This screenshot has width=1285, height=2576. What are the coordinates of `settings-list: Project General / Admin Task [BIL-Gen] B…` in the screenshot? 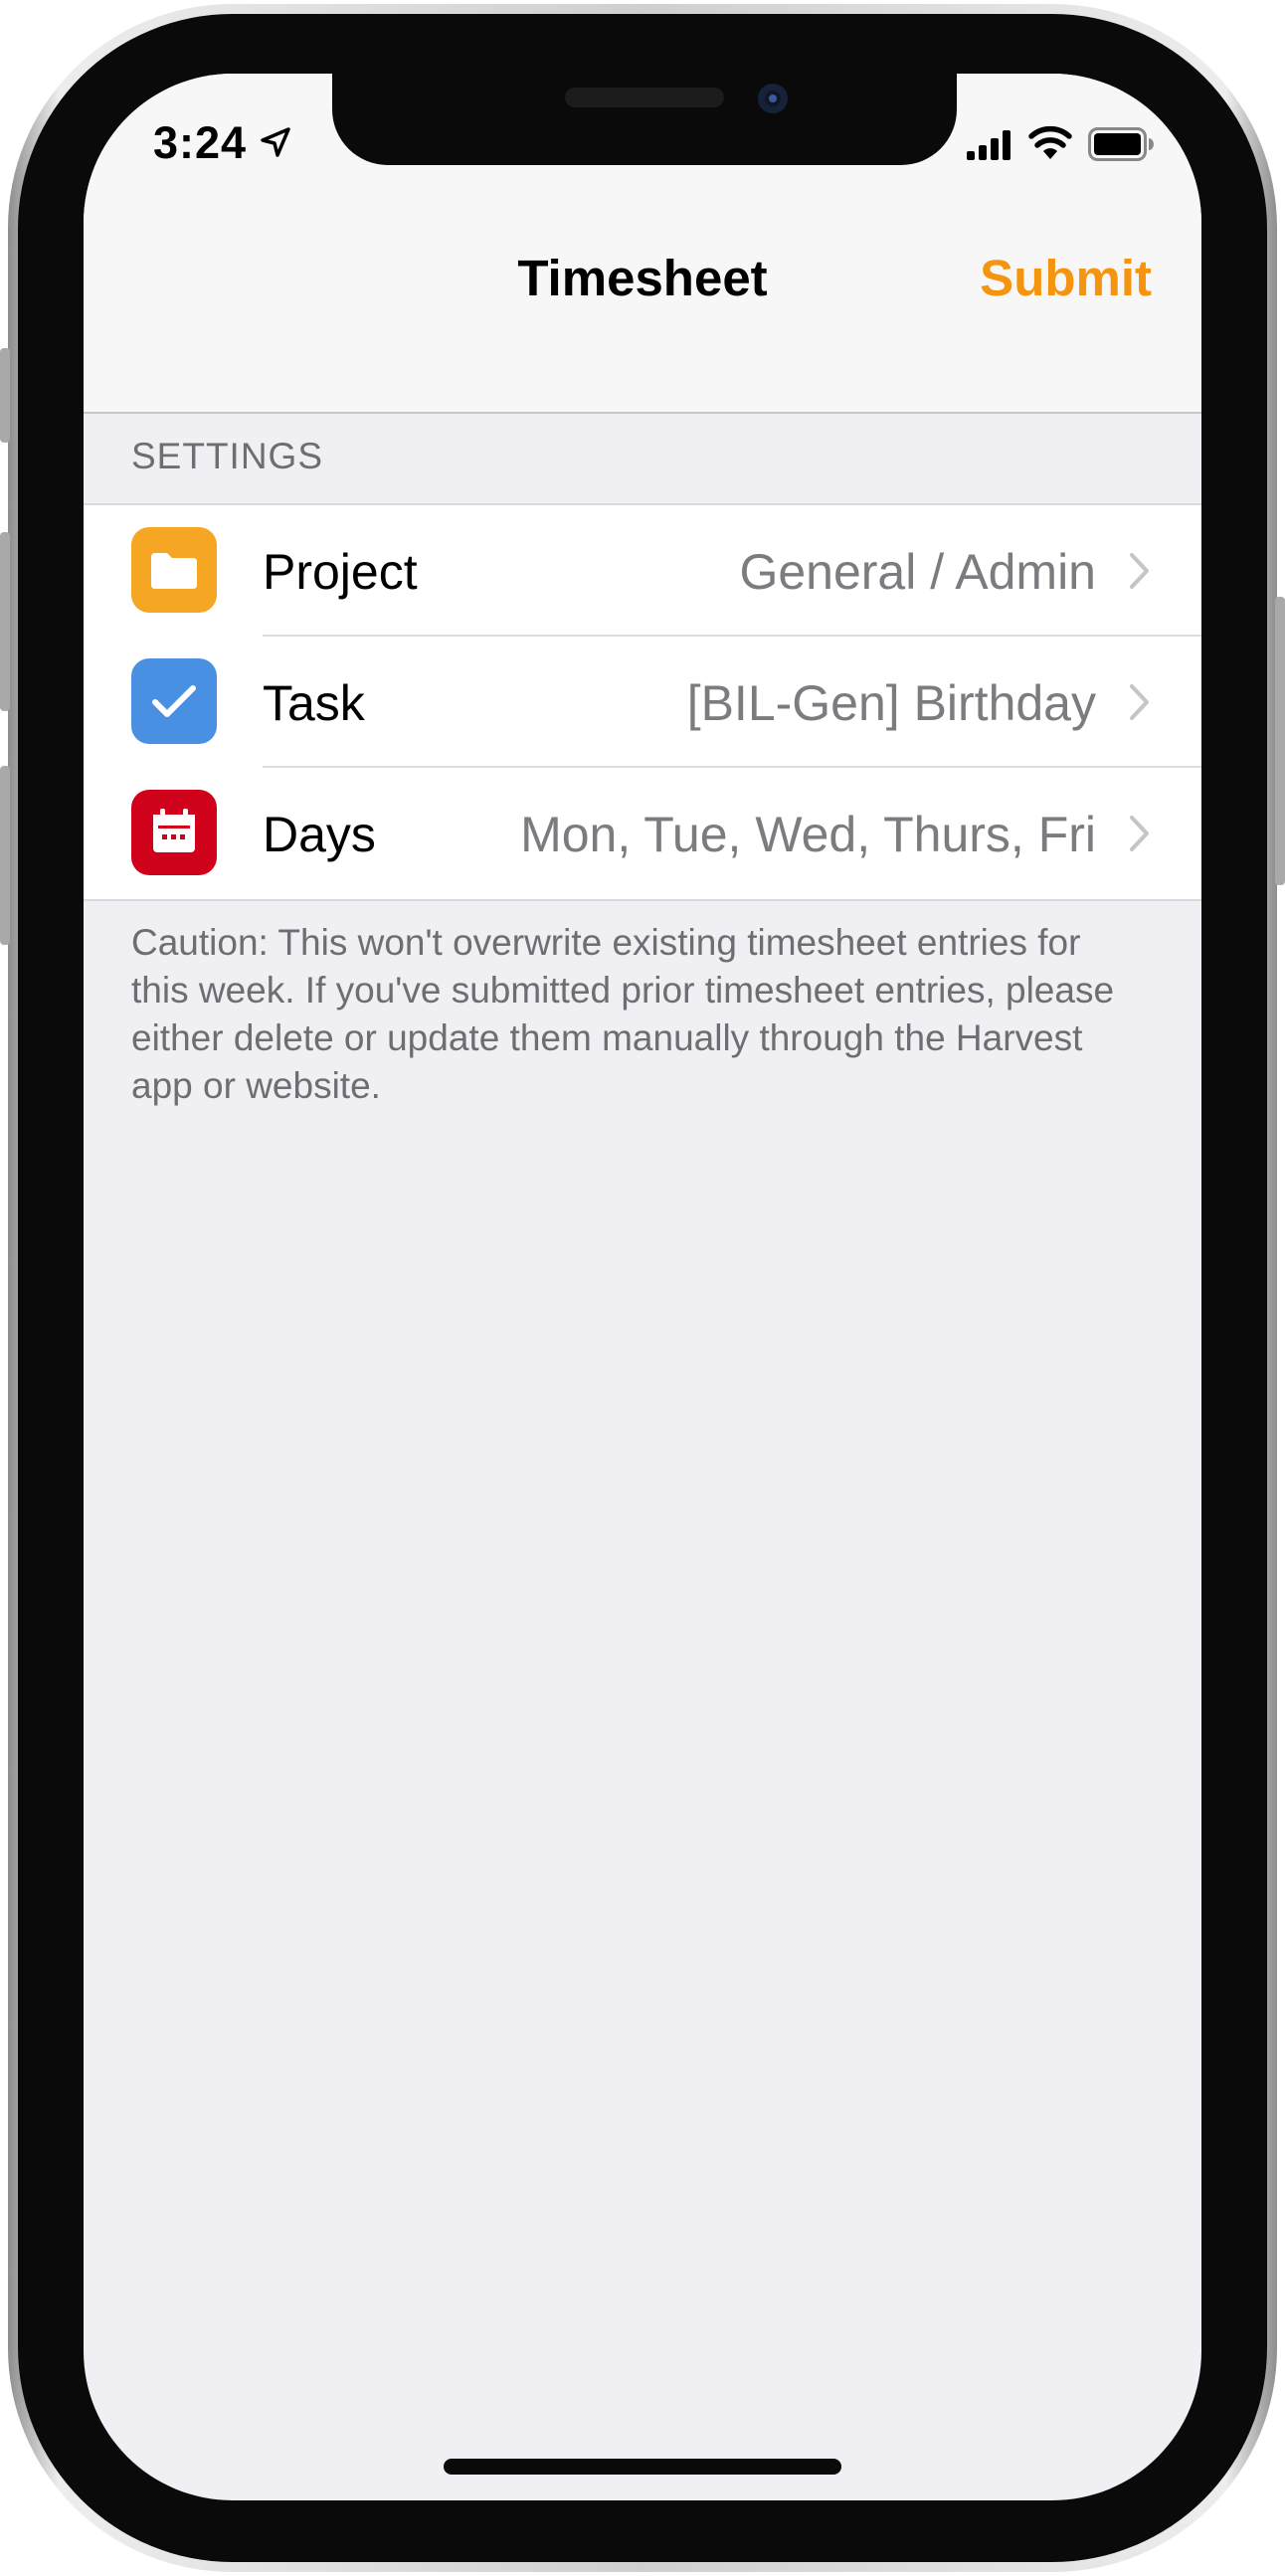 It's located at (642, 702).